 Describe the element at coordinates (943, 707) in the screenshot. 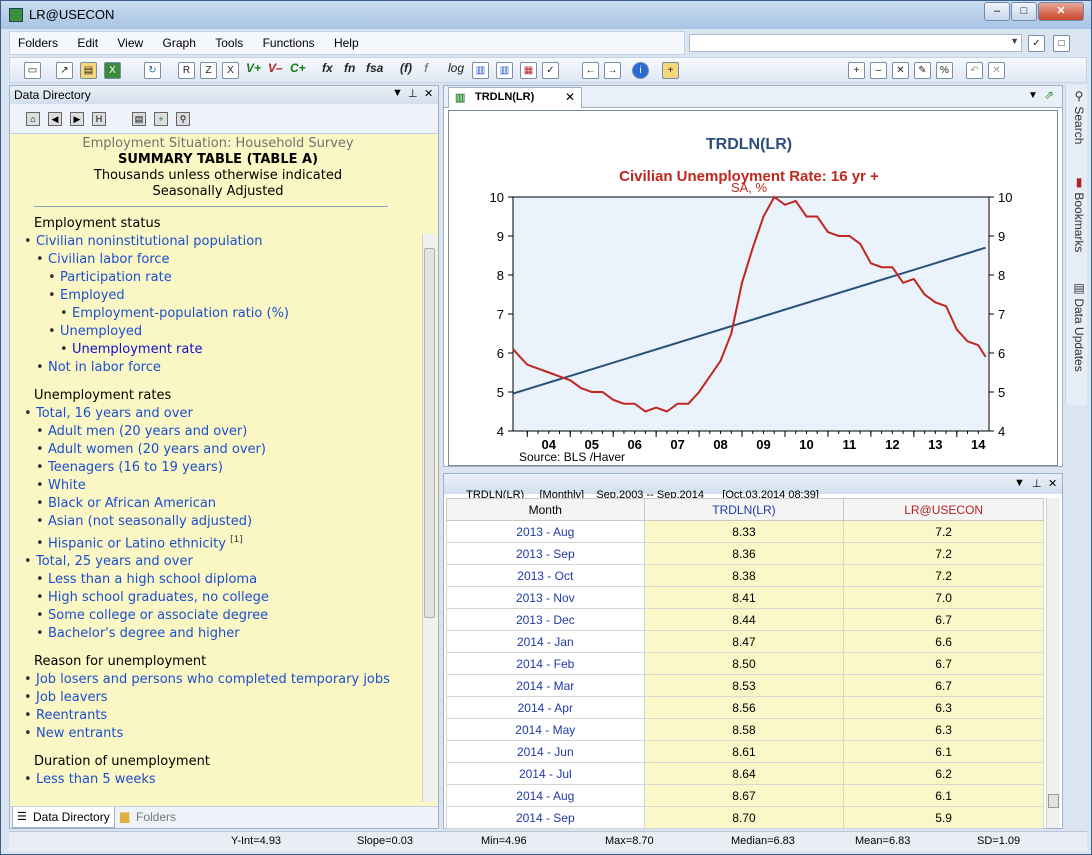

I see `cell-lr: 6.3` at that location.